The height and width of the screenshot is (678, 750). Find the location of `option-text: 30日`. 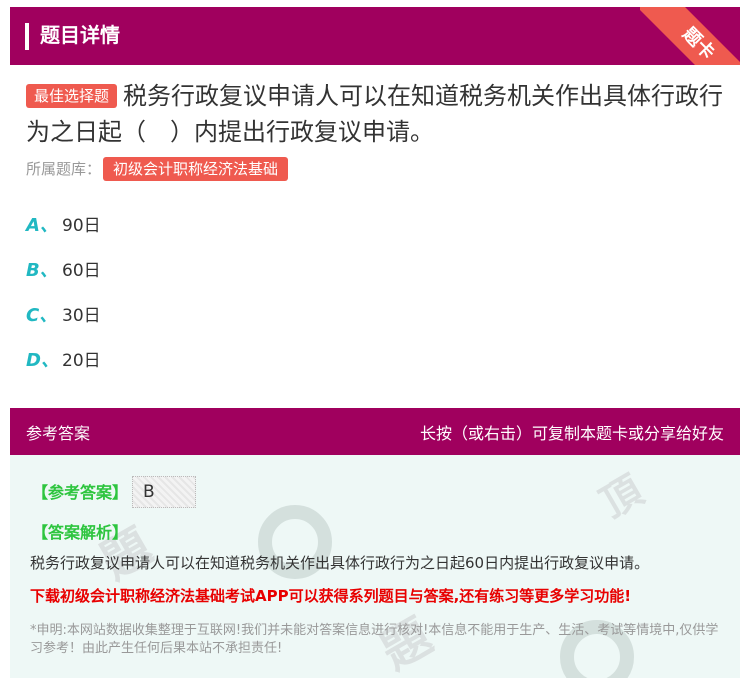

option-text: 30日 is located at coordinates (81, 316).